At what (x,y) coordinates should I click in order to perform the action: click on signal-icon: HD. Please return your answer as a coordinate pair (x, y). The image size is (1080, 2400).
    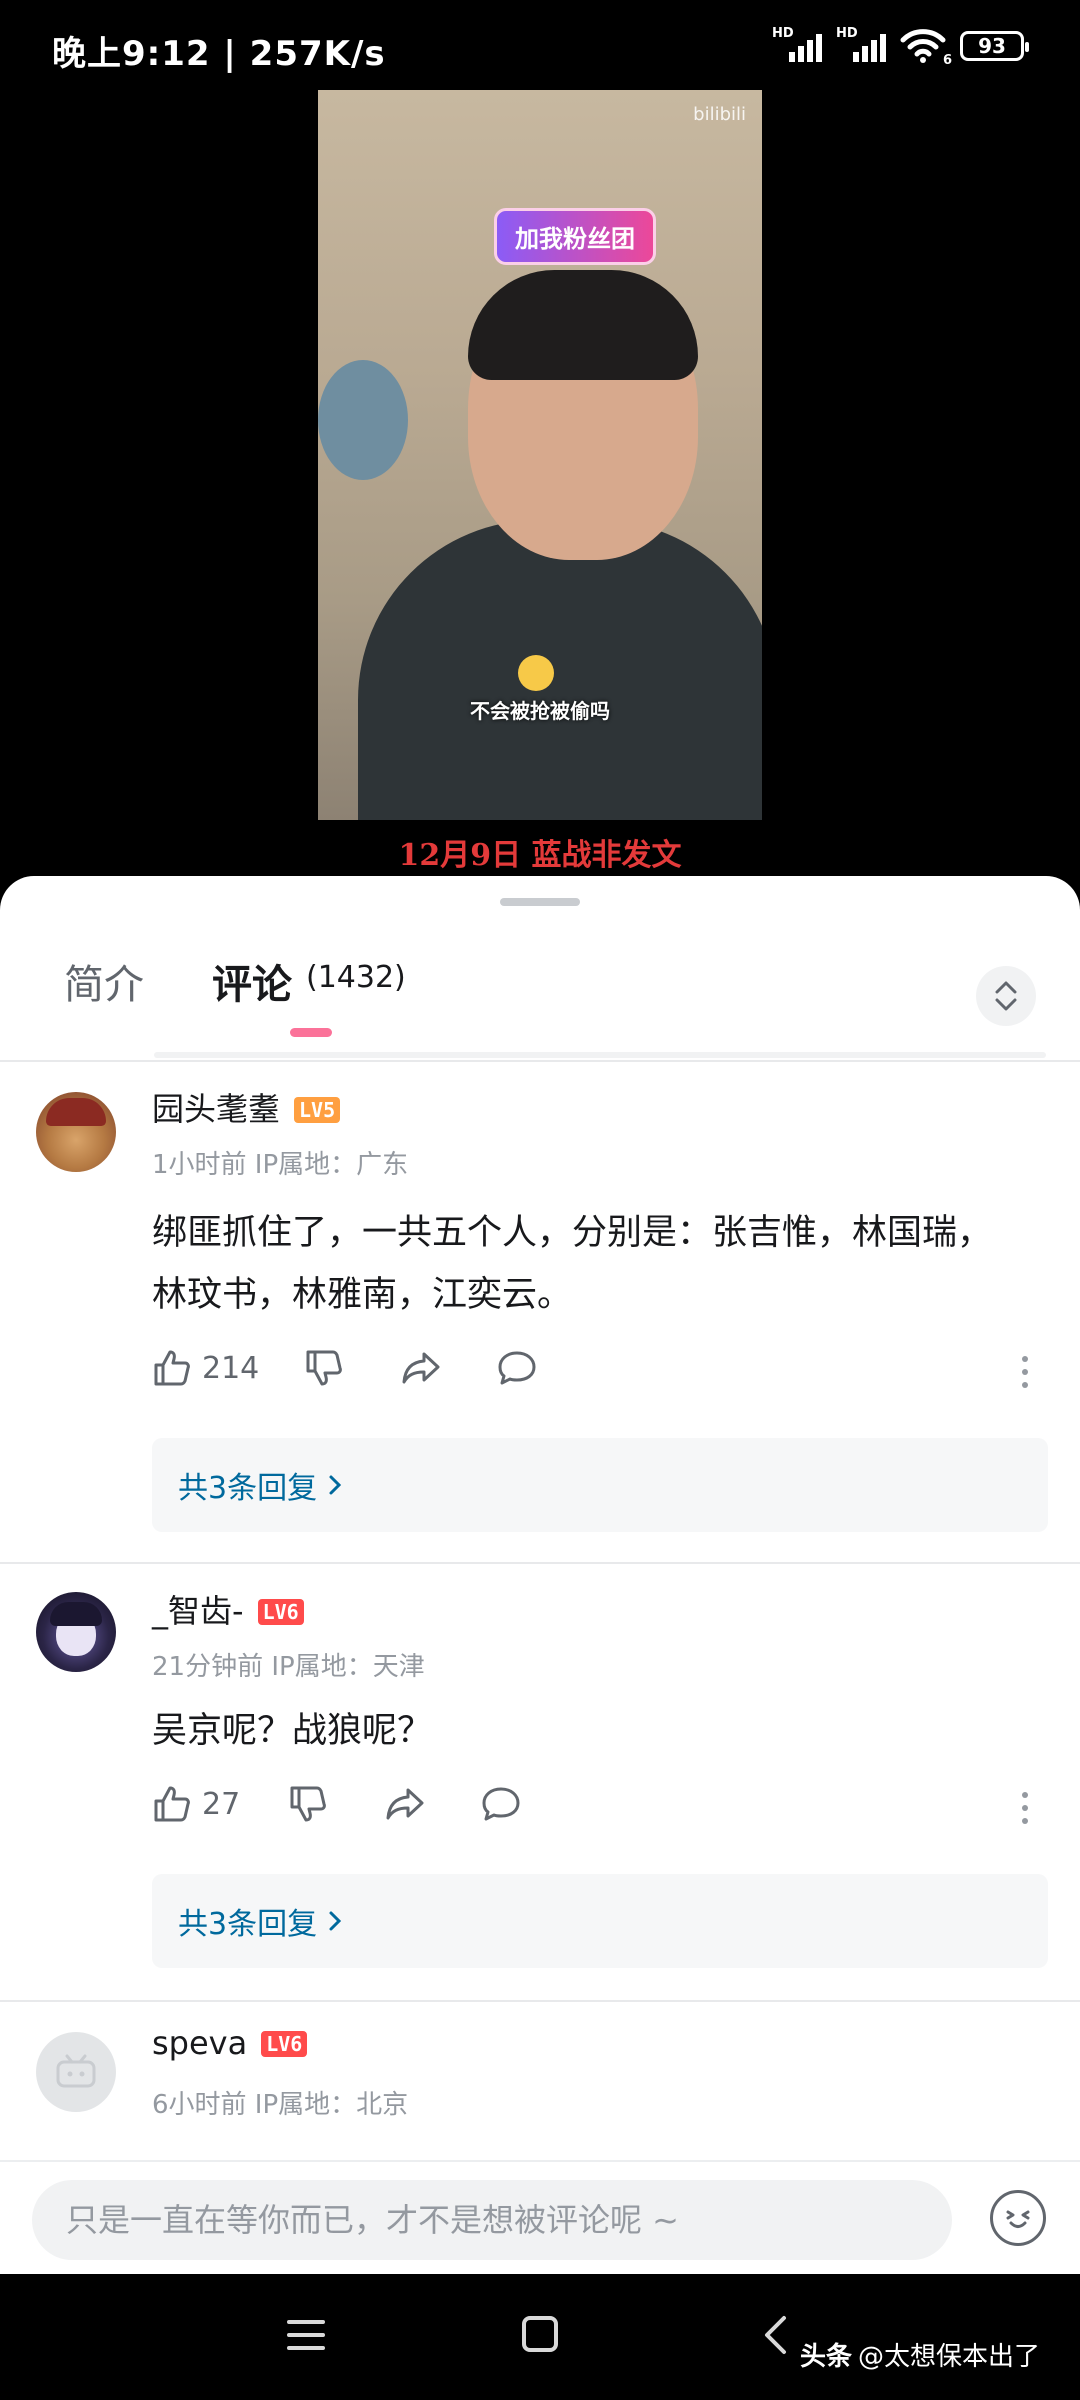
    Looking at the image, I should click on (797, 45).